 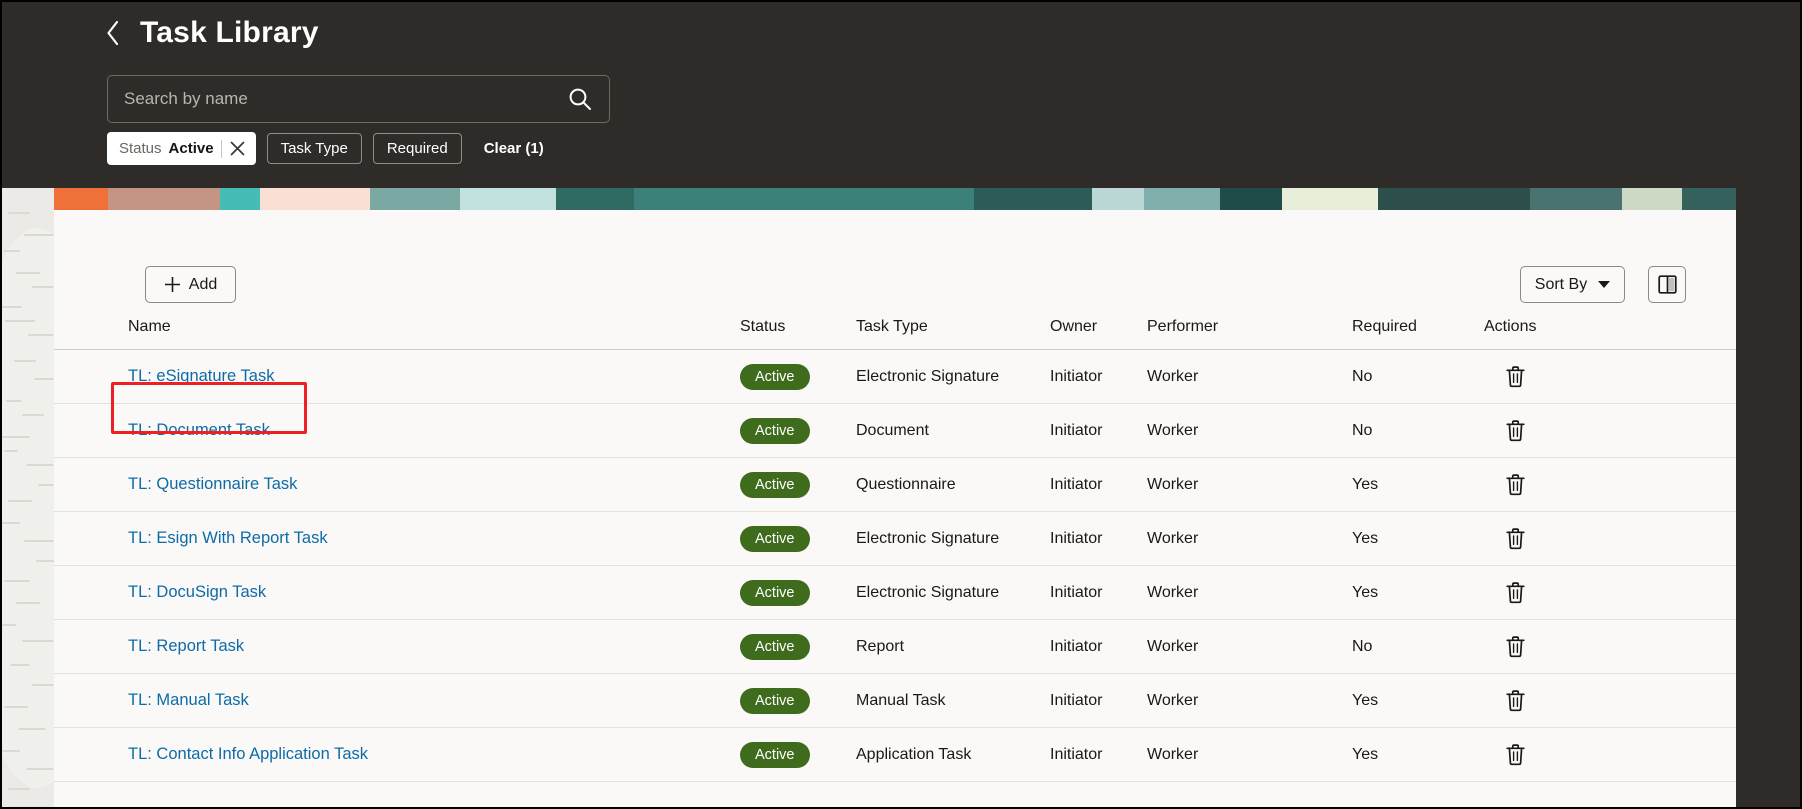 What do you see at coordinates (210, 33) in the screenshot?
I see `title-row: Task Library` at bounding box center [210, 33].